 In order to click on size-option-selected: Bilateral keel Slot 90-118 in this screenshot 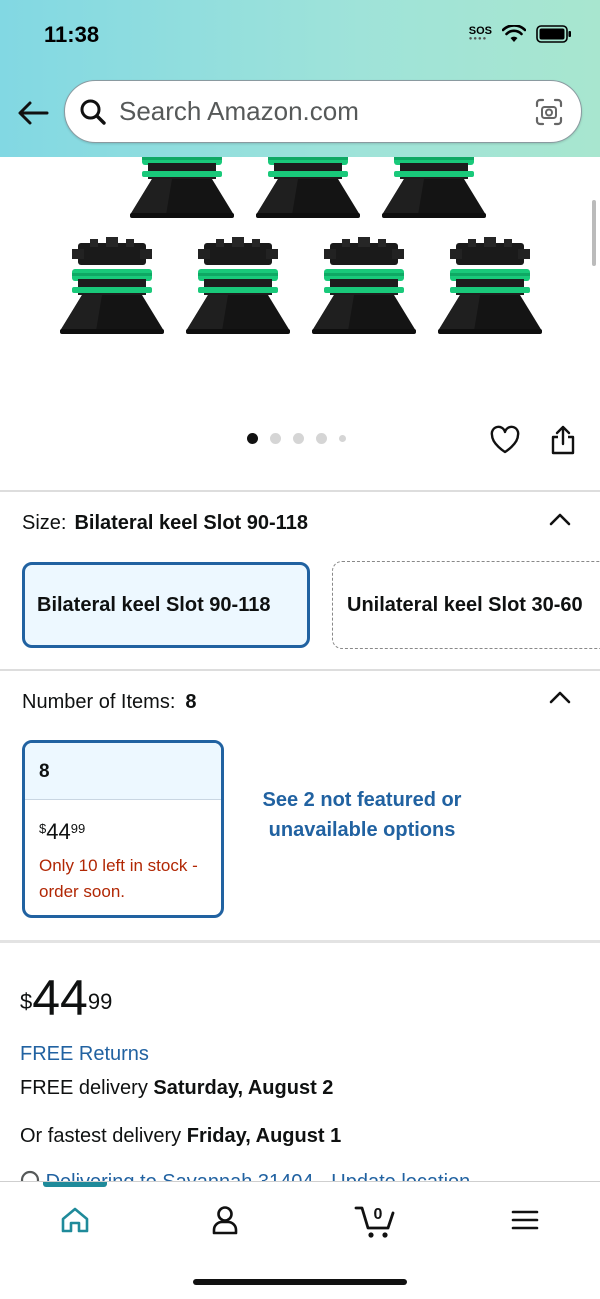, I will do `click(166, 605)`.